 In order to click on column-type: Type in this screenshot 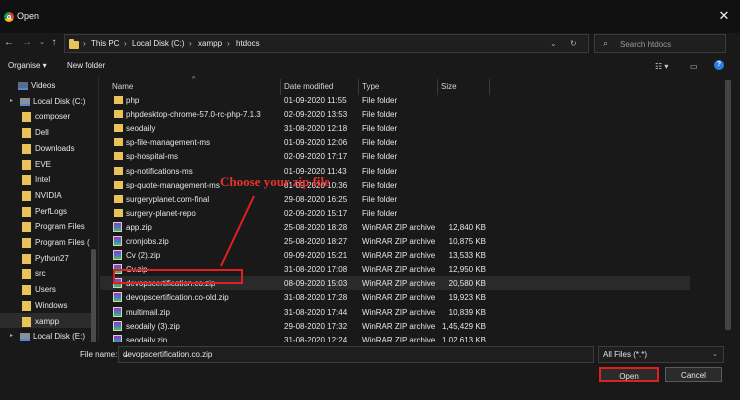, I will do `click(370, 86)`.